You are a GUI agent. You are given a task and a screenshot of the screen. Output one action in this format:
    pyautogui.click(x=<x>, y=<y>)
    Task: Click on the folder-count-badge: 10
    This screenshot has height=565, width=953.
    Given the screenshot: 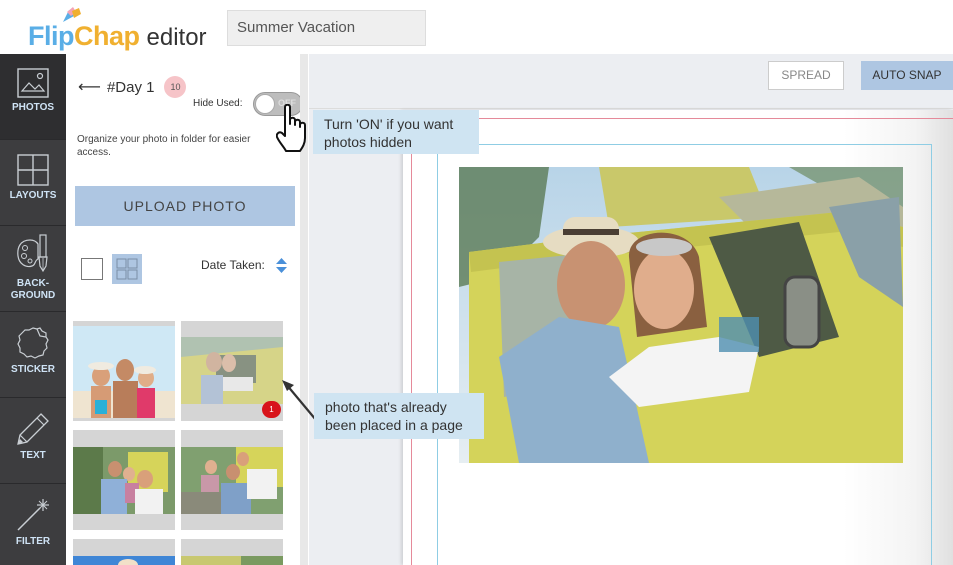 What is the action you would take?
    pyautogui.click(x=175, y=87)
    